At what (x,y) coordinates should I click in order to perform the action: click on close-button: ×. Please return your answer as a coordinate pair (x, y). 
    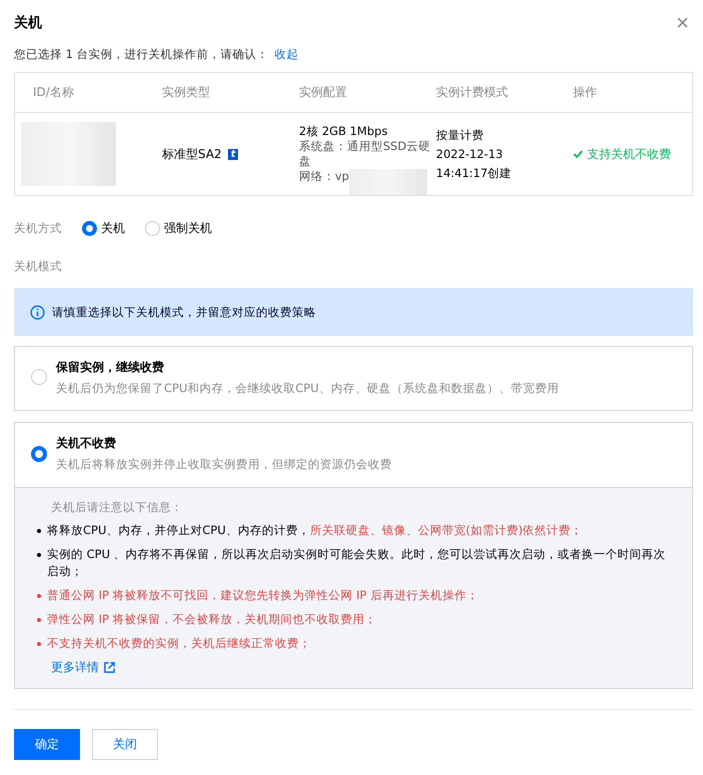
    Looking at the image, I should click on (682, 23).